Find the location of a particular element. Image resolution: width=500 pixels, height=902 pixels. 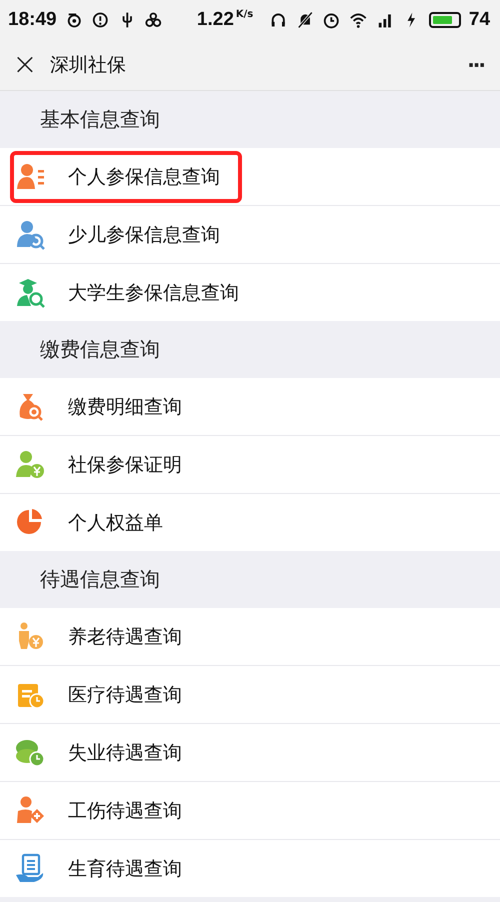

item-label: 社保参保证明 is located at coordinates (125, 465).